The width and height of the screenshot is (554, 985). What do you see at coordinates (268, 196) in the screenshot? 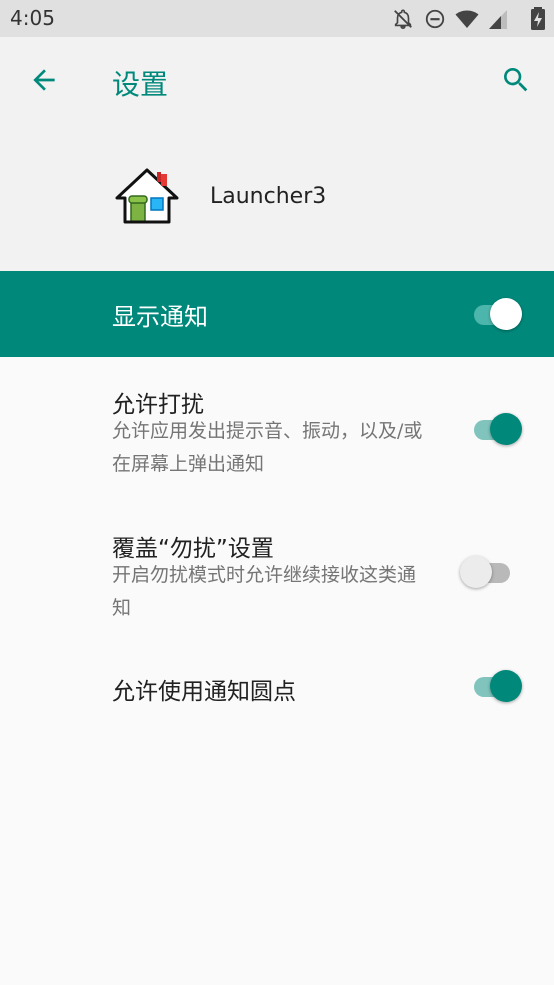
I see `app-name: Launcher3` at bounding box center [268, 196].